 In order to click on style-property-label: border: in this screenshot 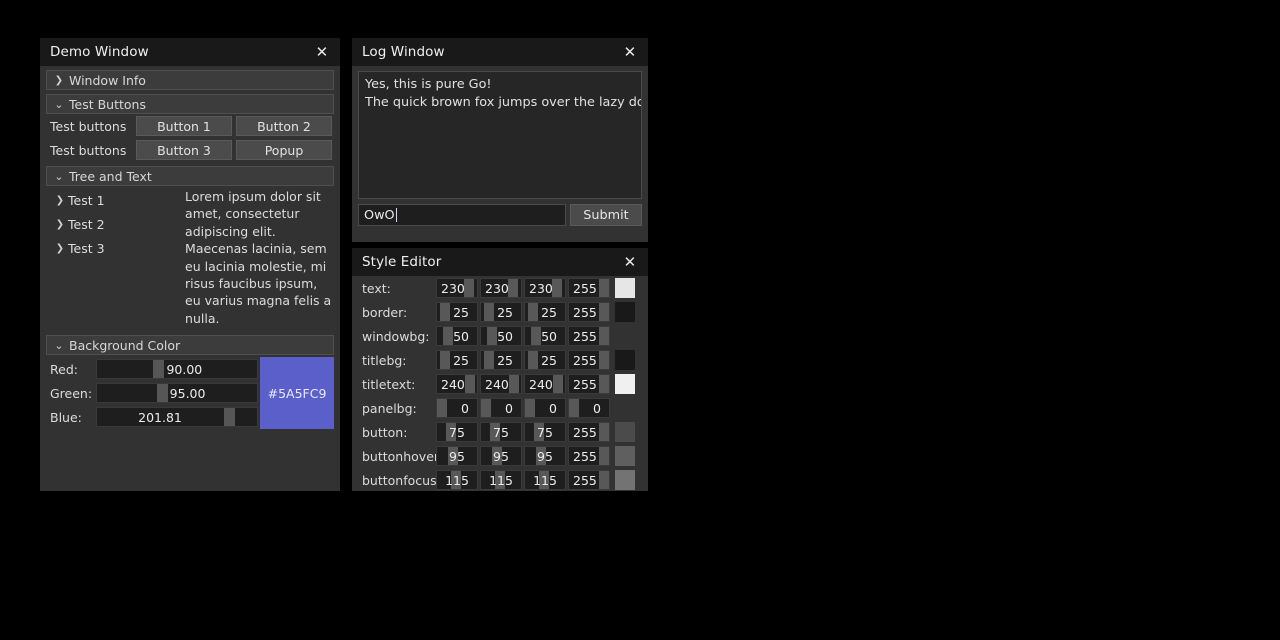, I will do `click(385, 312)`.